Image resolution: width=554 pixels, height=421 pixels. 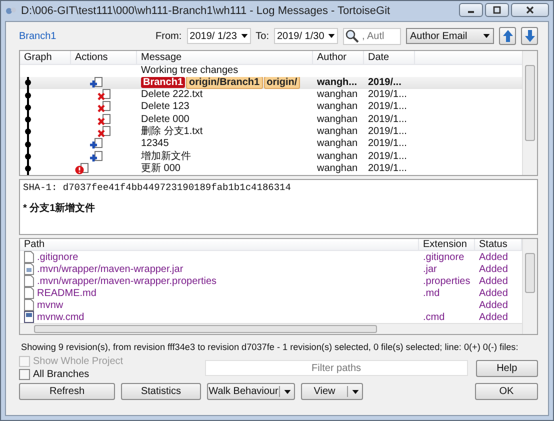 What do you see at coordinates (29, 317) in the screenshot?
I see `script-file-icon` at bounding box center [29, 317].